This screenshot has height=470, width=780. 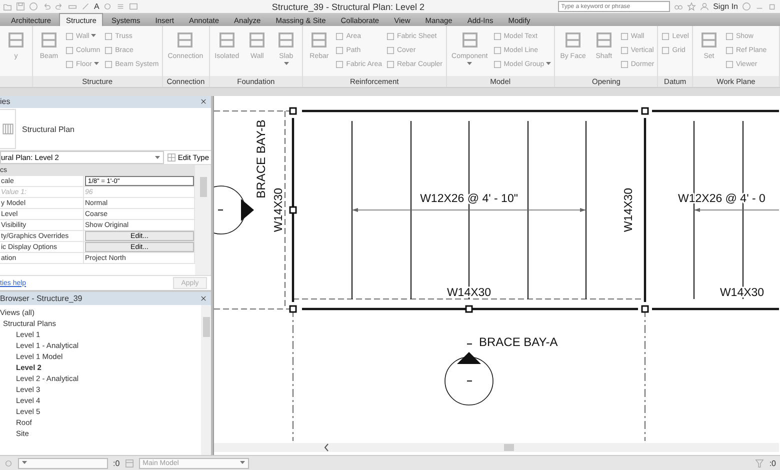 I want to click on edit-type-icon, so click(x=171, y=157).